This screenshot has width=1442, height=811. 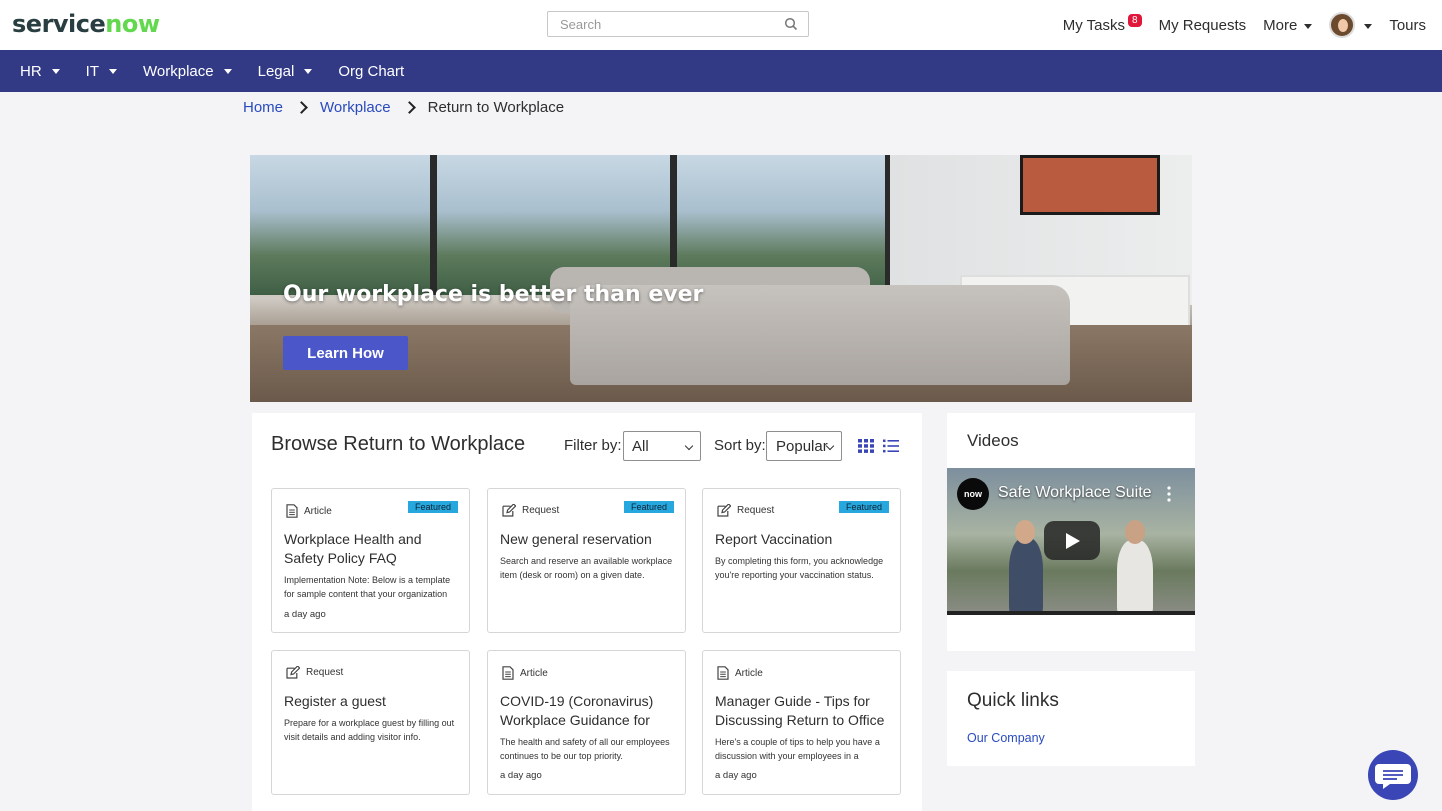 I want to click on nav-item-label: Org Chart, so click(x=371, y=71).